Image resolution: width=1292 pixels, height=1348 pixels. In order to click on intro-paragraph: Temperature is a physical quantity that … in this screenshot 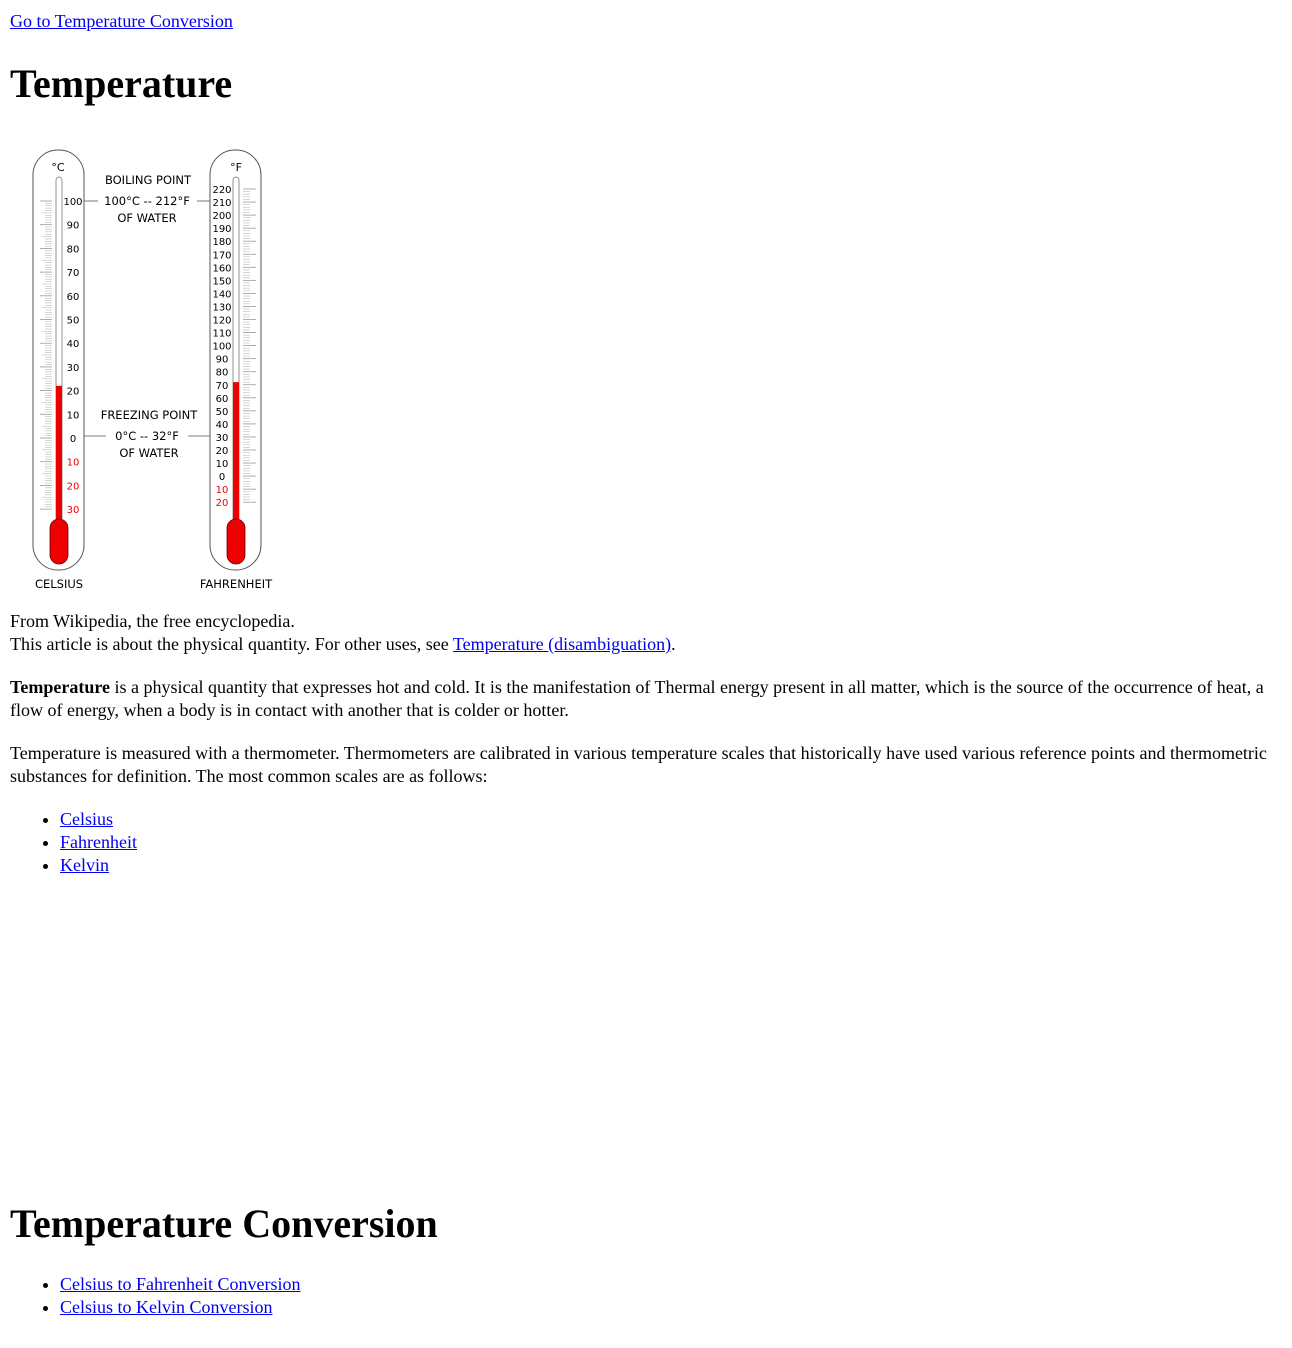, I will do `click(646, 699)`.